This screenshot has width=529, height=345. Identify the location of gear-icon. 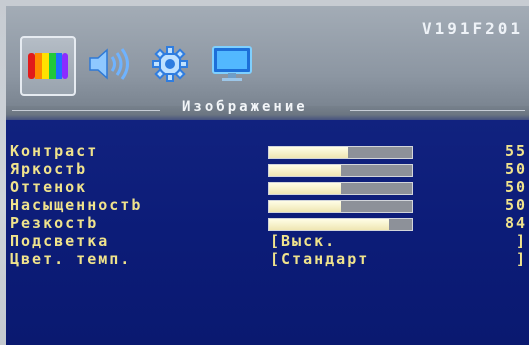
(170, 64).